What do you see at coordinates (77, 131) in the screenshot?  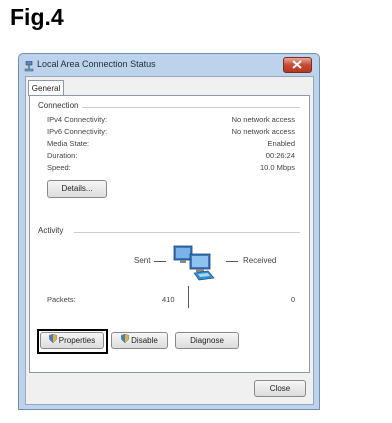 I see `ipv6-label: IPv6 Connectivity:` at bounding box center [77, 131].